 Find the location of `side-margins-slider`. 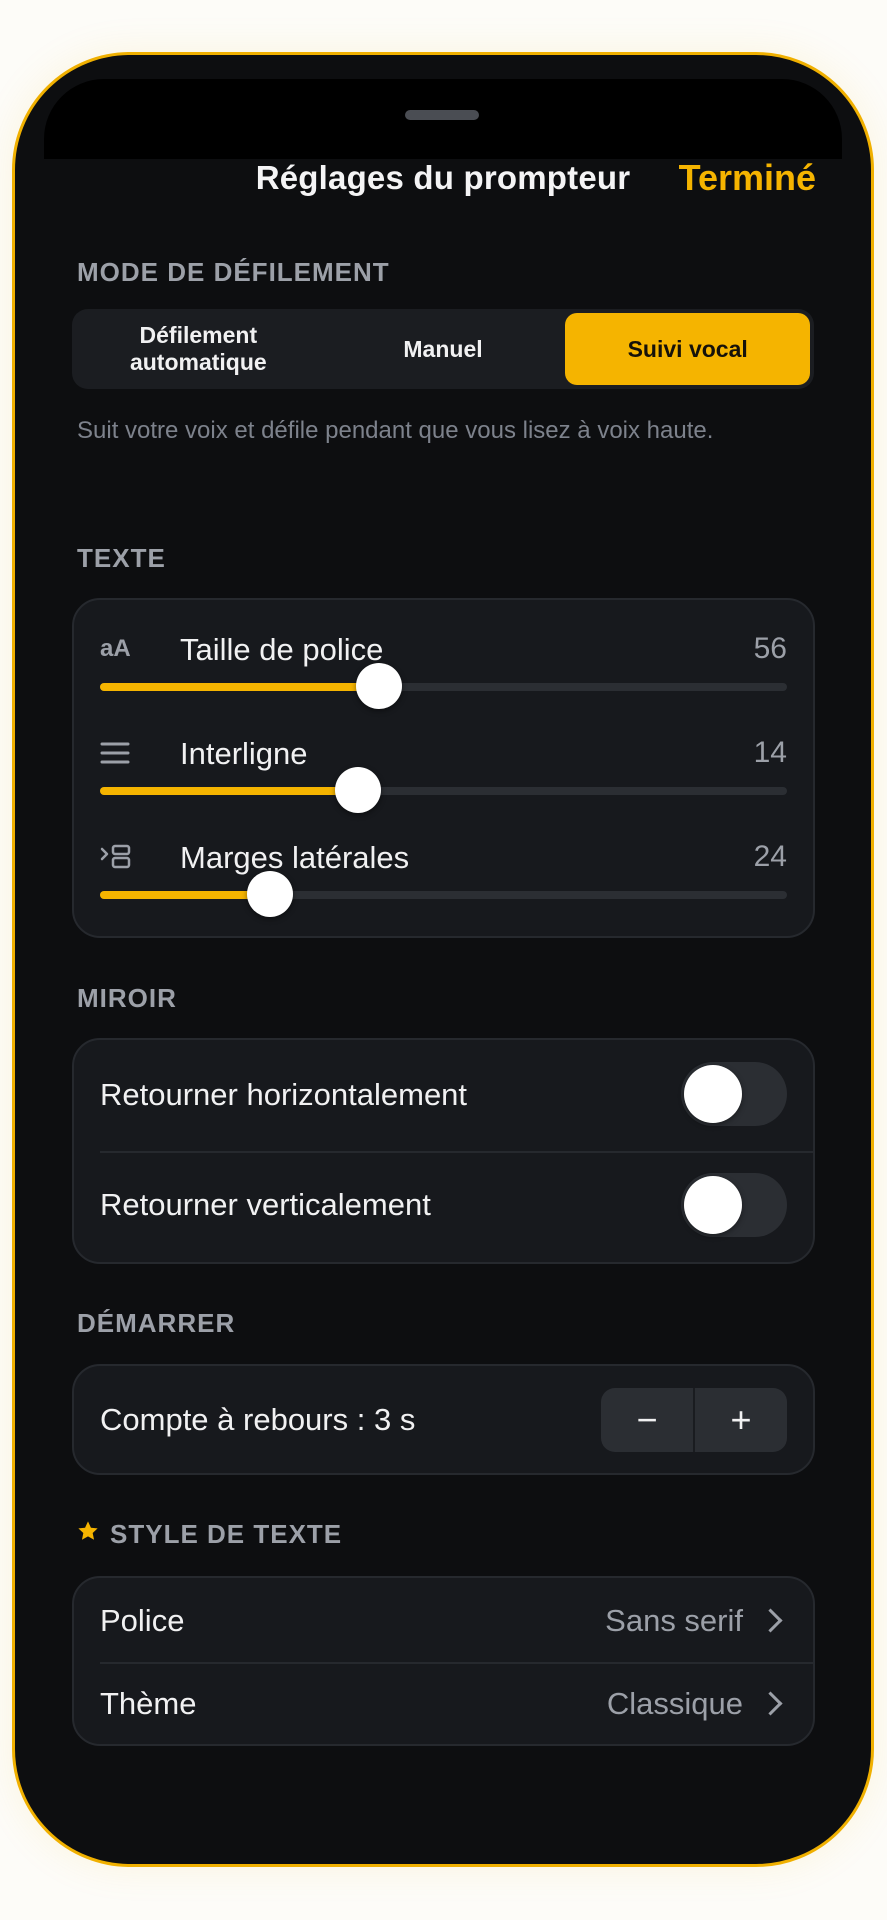

side-margins-slider is located at coordinates (443, 894).